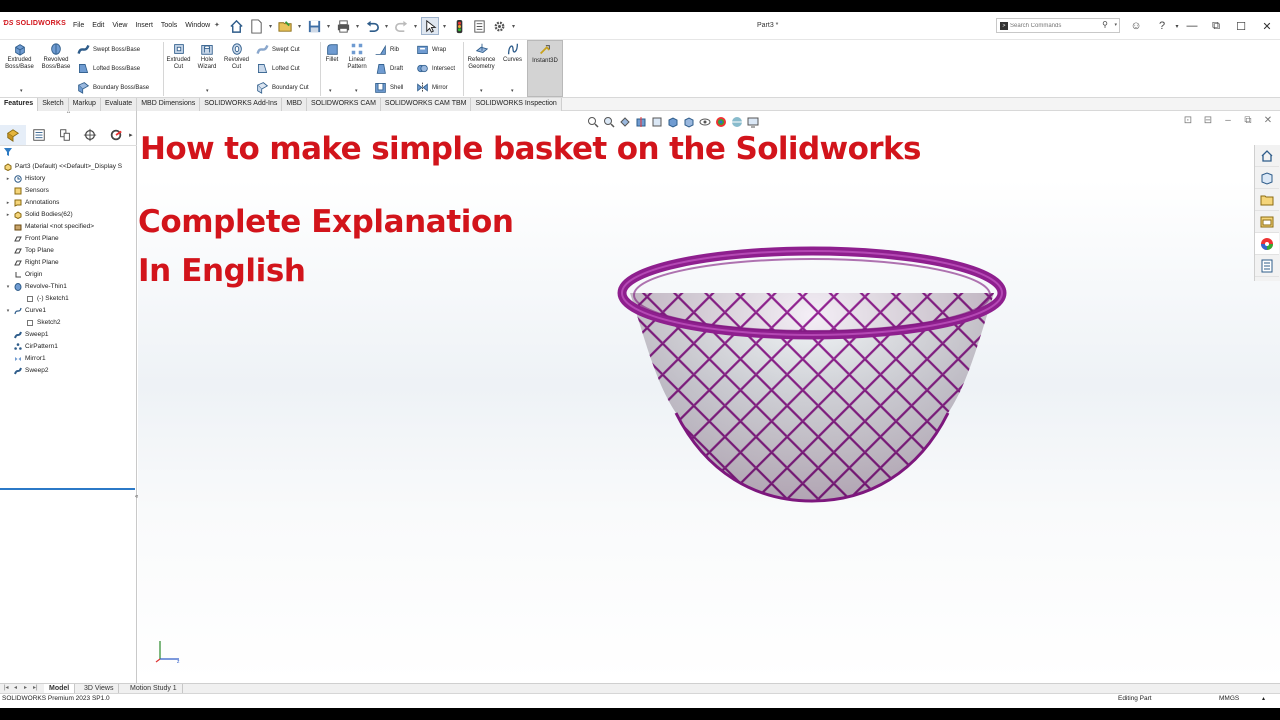  What do you see at coordinates (294, 104) in the screenshot?
I see `tab-mbd: MBD` at bounding box center [294, 104].